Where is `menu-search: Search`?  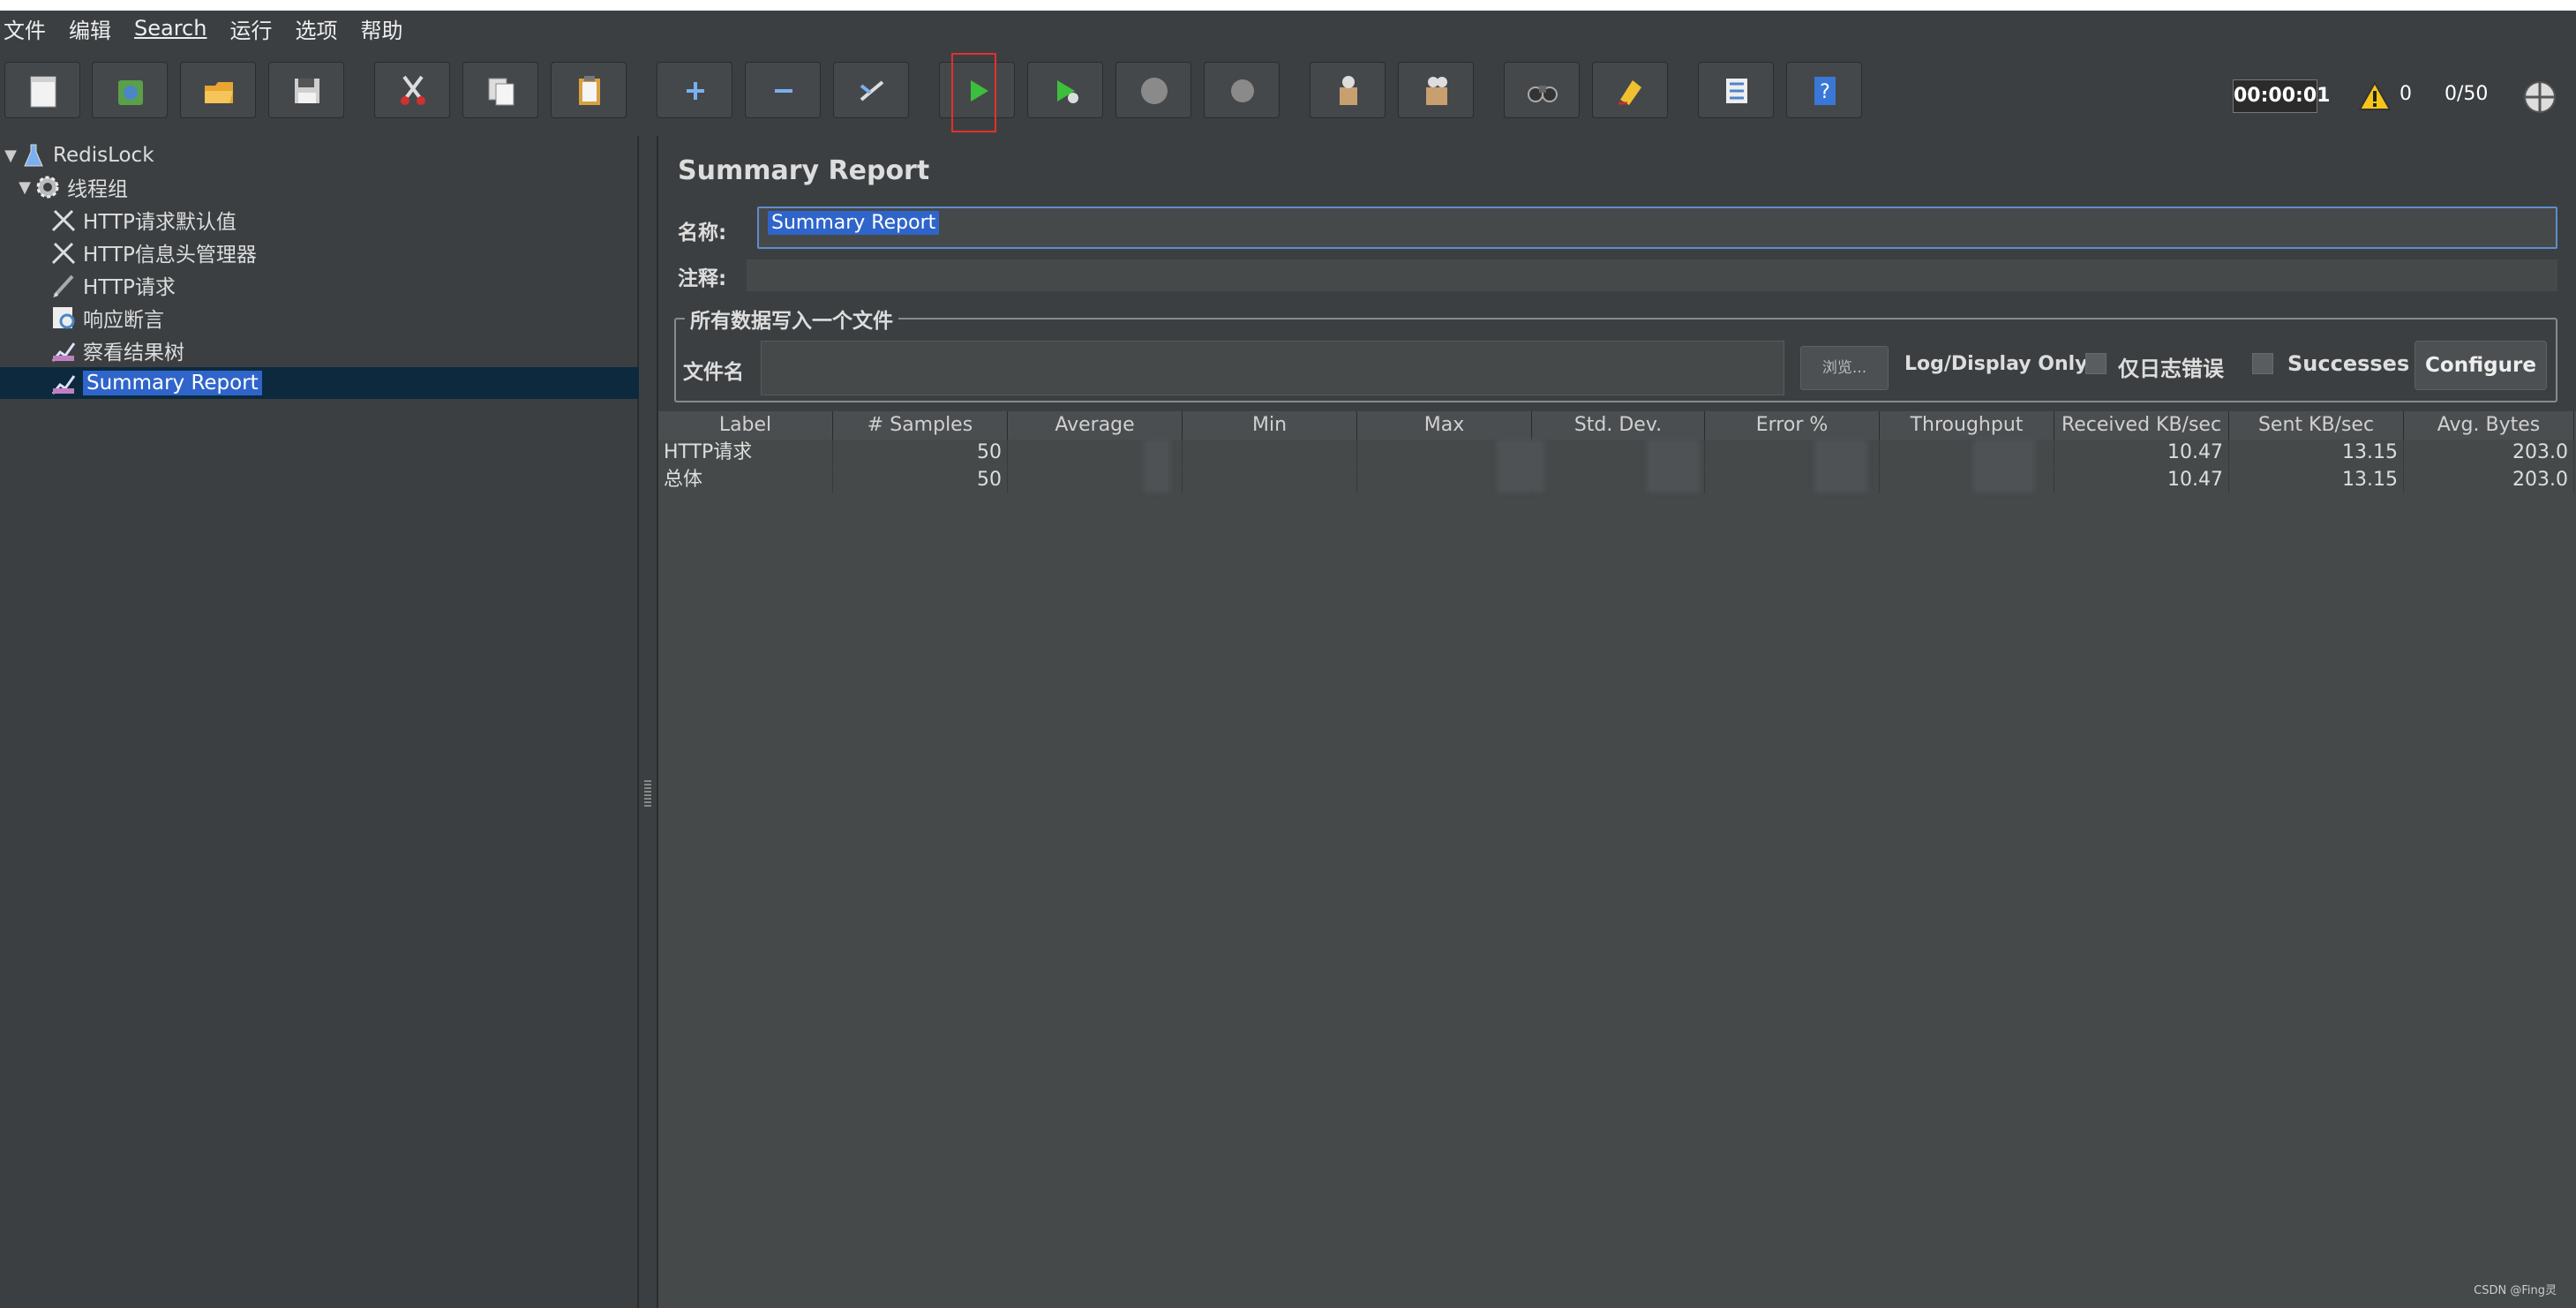
menu-search: Search is located at coordinates (170, 28).